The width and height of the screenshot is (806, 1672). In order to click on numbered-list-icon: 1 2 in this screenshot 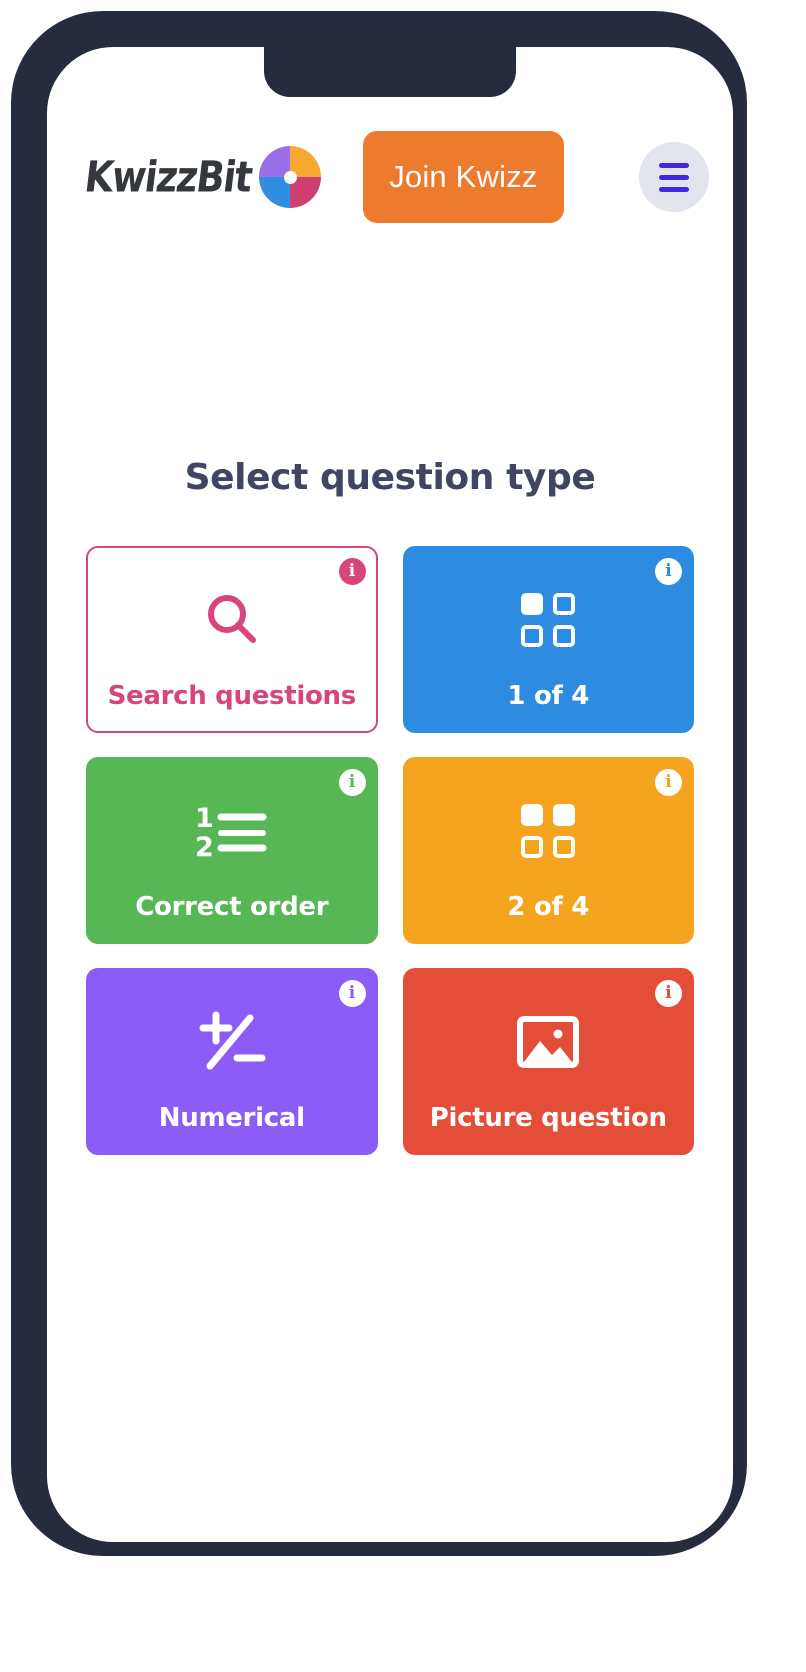, I will do `click(232, 831)`.